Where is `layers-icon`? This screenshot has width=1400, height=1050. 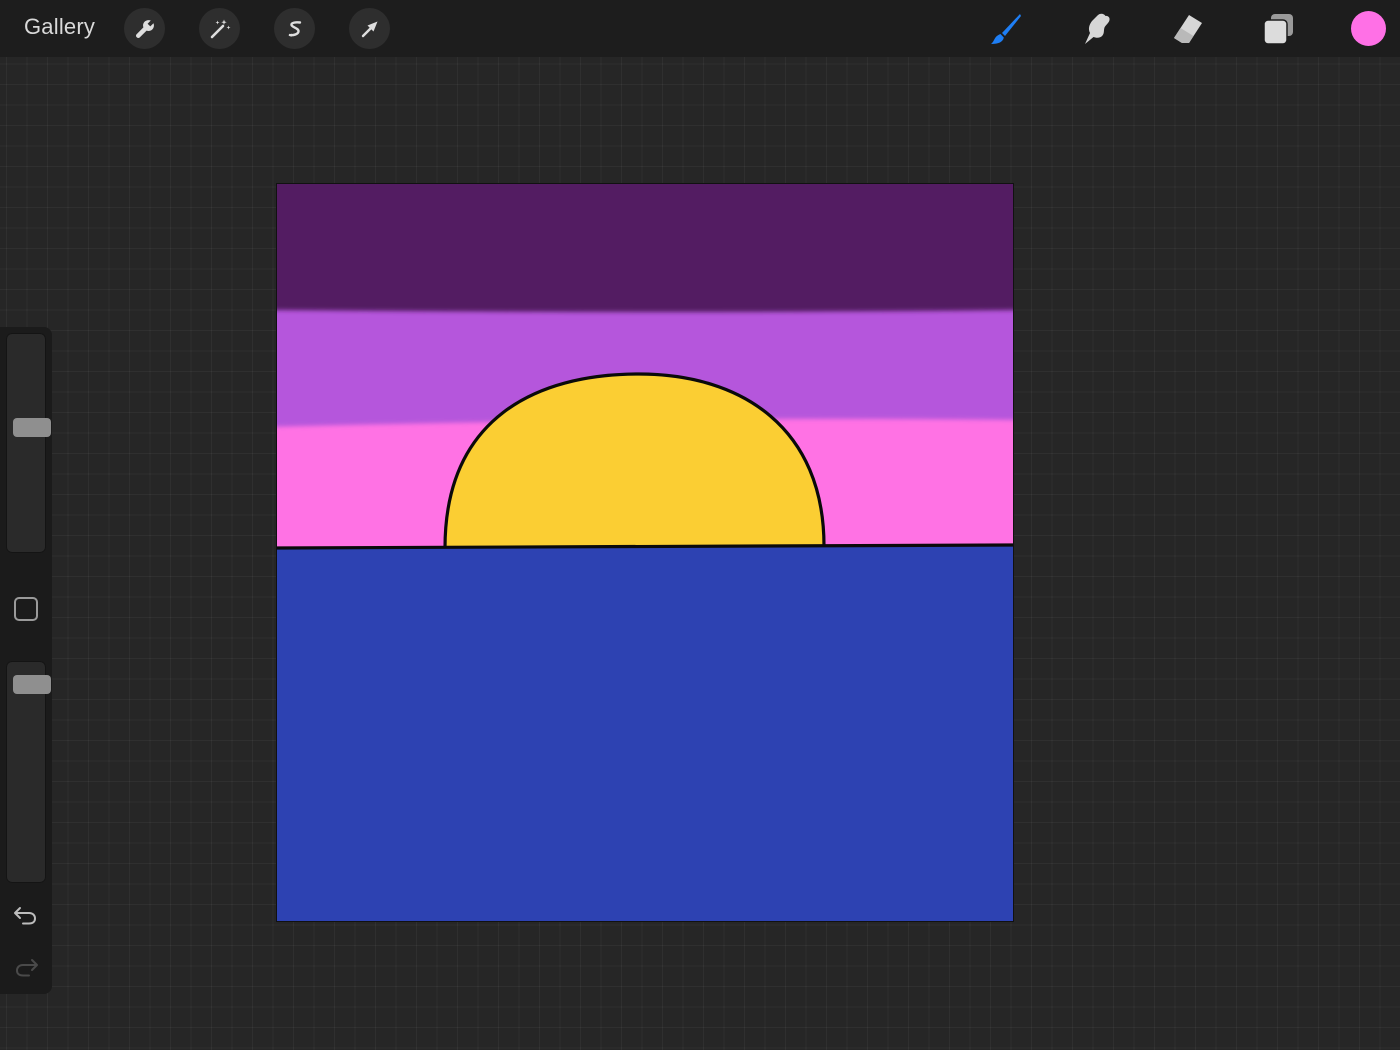 layers-icon is located at coordinates (1278, 29).